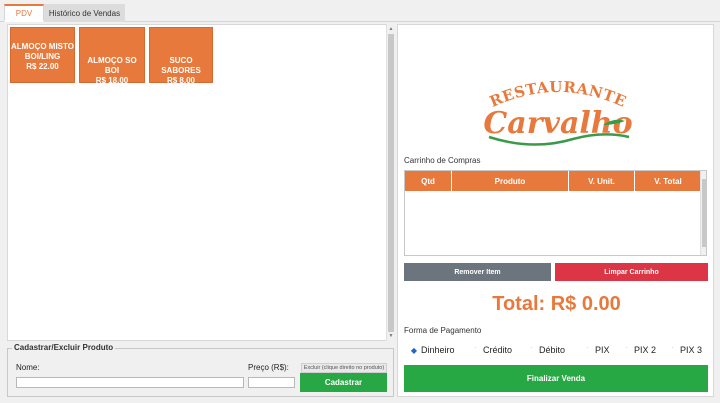  I want to click on product-button: SUCO SABORES R$ 8.00, so click(181, 56).